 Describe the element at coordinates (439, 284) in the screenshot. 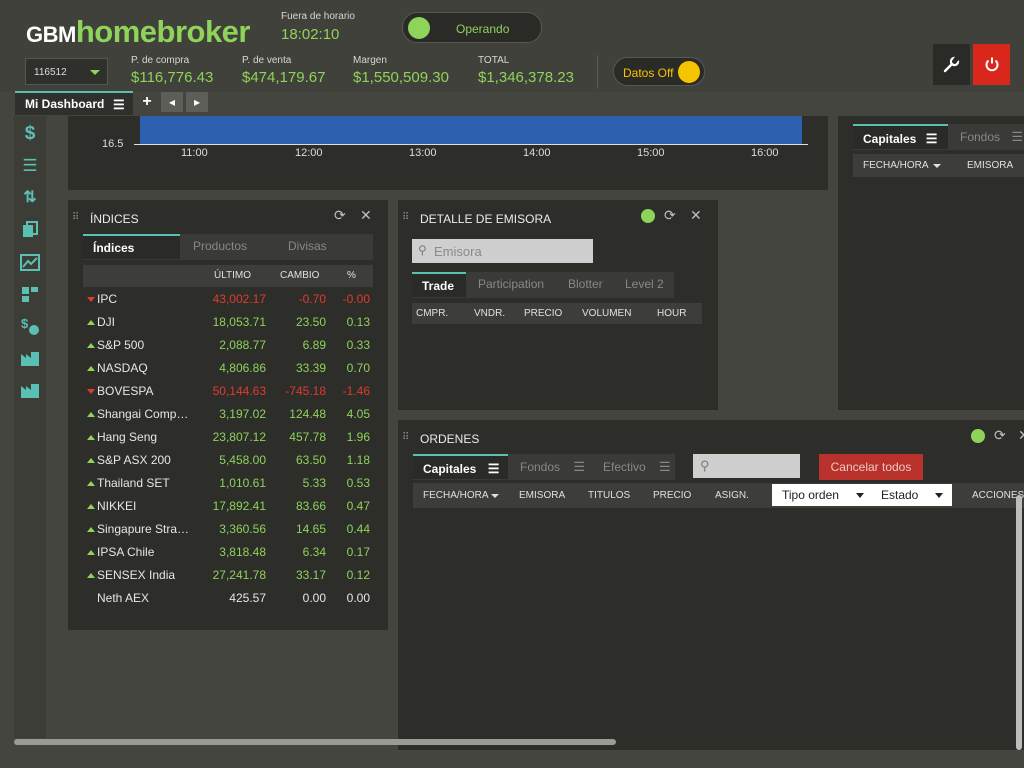

I see `tab-trade: Trade` at that location.